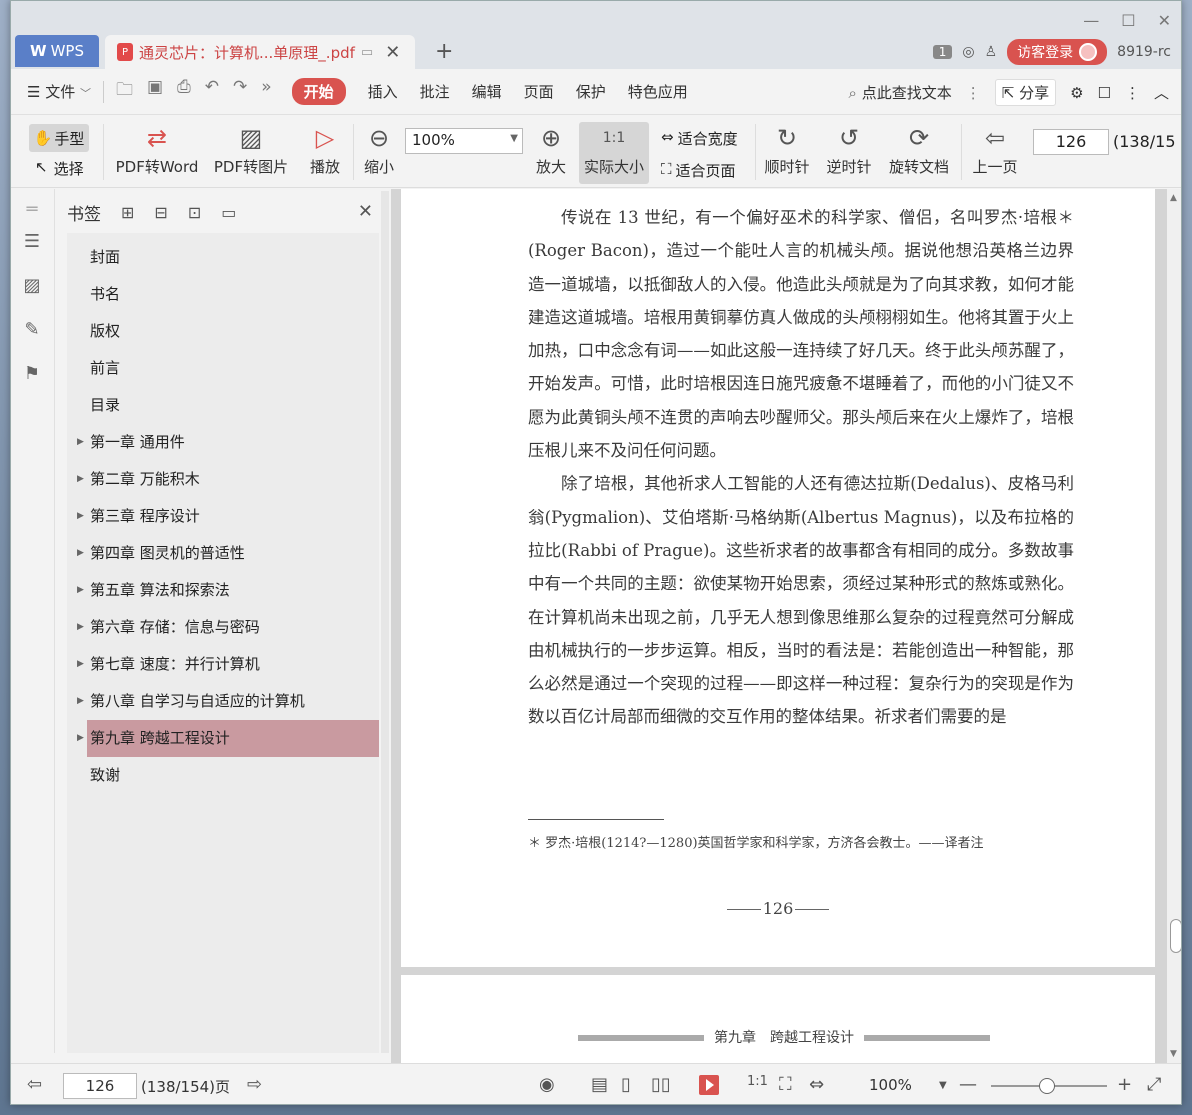 The image size is (1192, 1115). What do you see at coordinates (223, 257) in the screenshot?
I see `bookmark-item: 封面` at bounding box center [223, 257].